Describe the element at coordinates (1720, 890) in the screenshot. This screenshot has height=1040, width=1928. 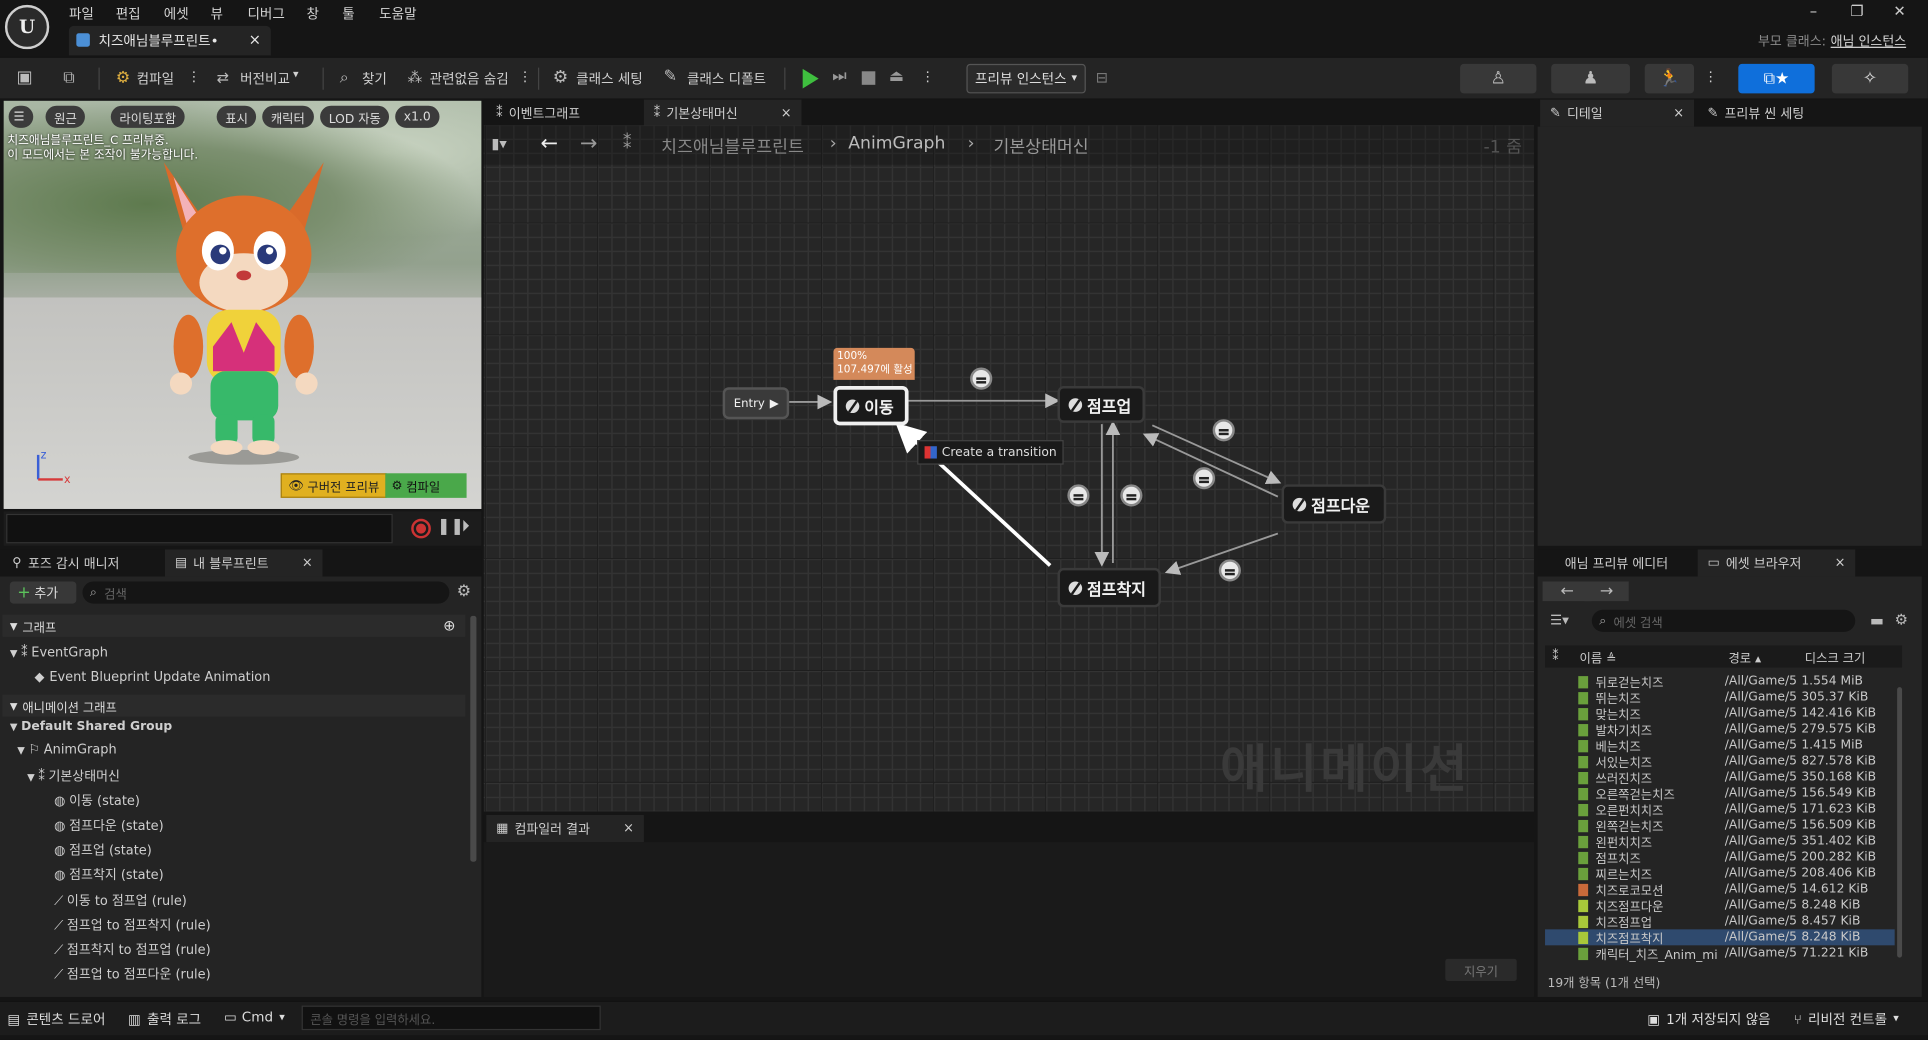
I see `asset-row: 치즈로코모션/All/Game/5 14.612 KiB` at that location.